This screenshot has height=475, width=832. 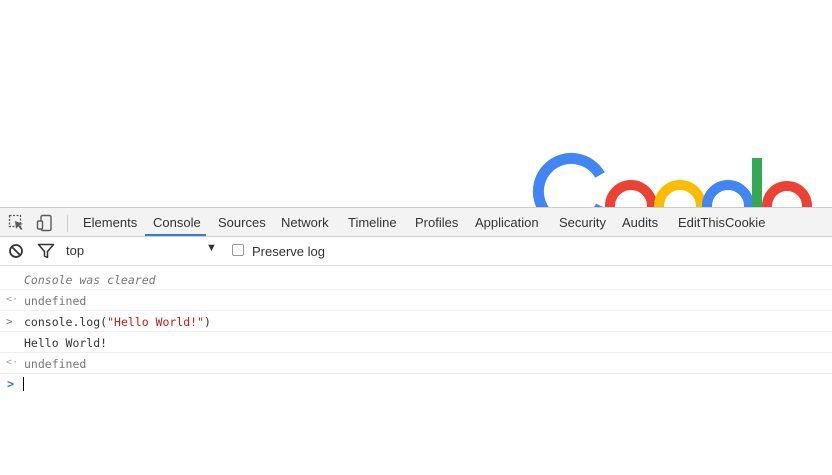 What do you see at coordinates (9, 321) in the screenshot?
I see `input-arrow-icon: >` at bounding box center [9, 321].